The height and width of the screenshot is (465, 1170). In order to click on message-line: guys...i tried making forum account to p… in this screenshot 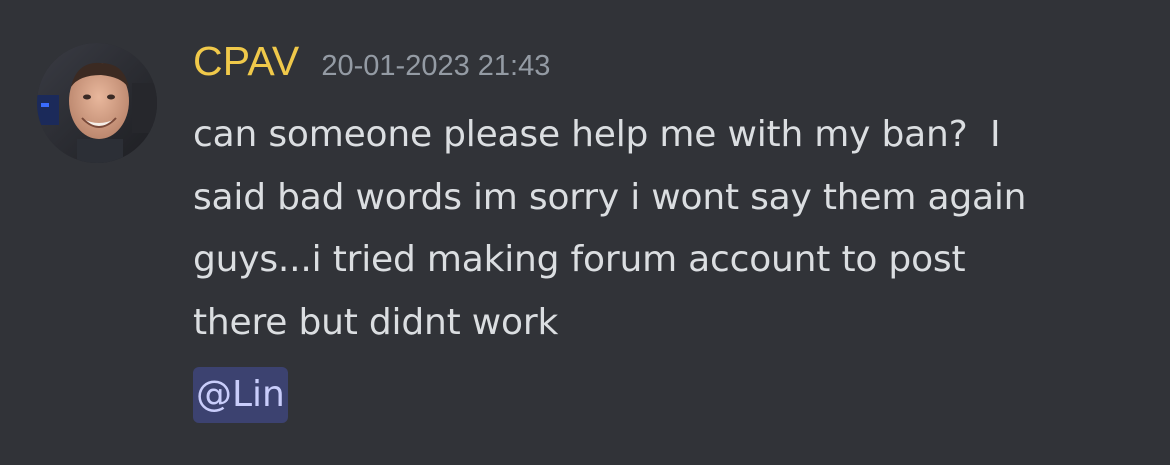, I will do `click(579, 259)`.